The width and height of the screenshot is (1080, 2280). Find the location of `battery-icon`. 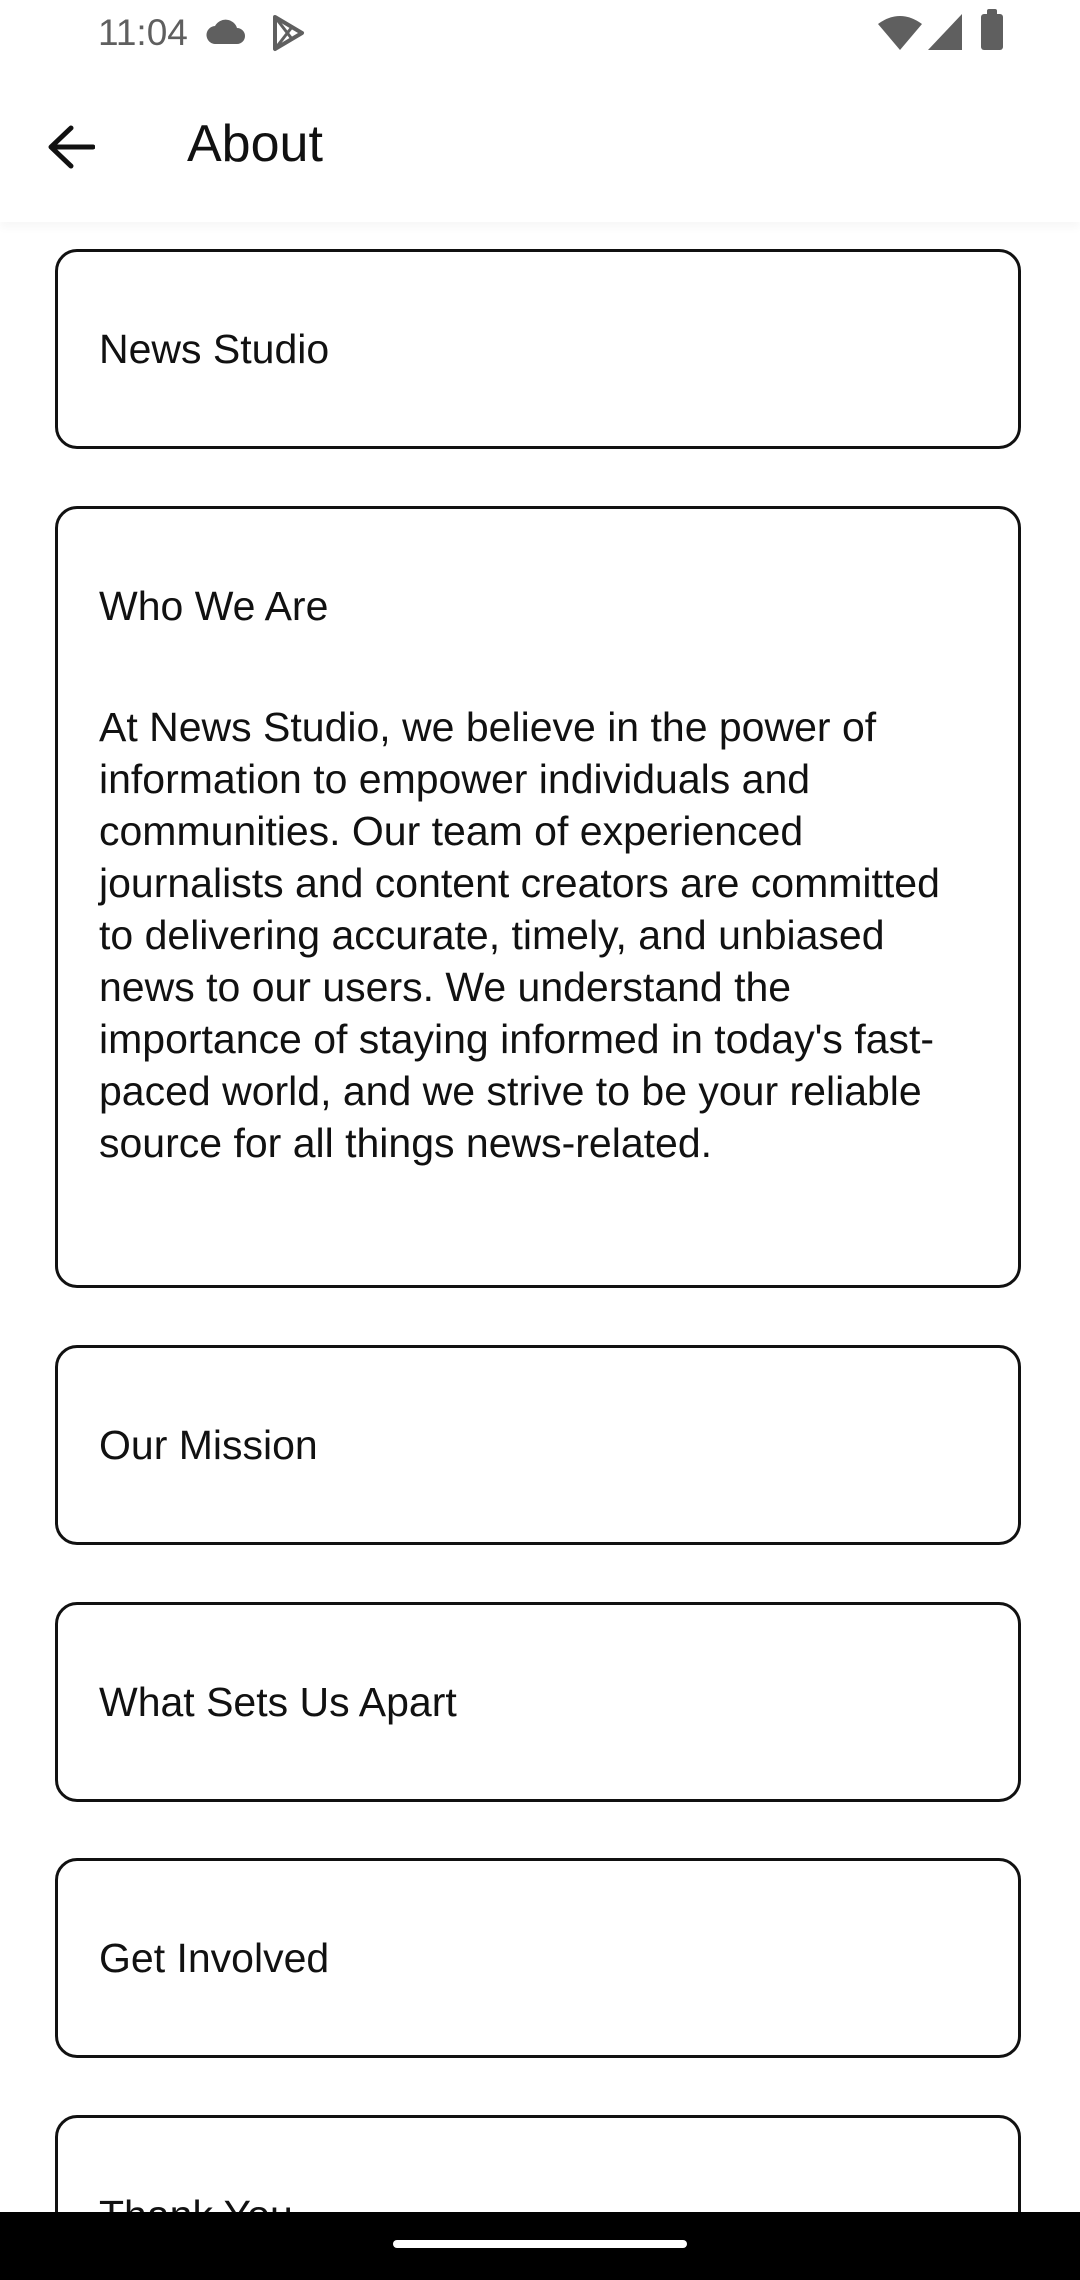

battery-icon is located at coordinates (992, 29).